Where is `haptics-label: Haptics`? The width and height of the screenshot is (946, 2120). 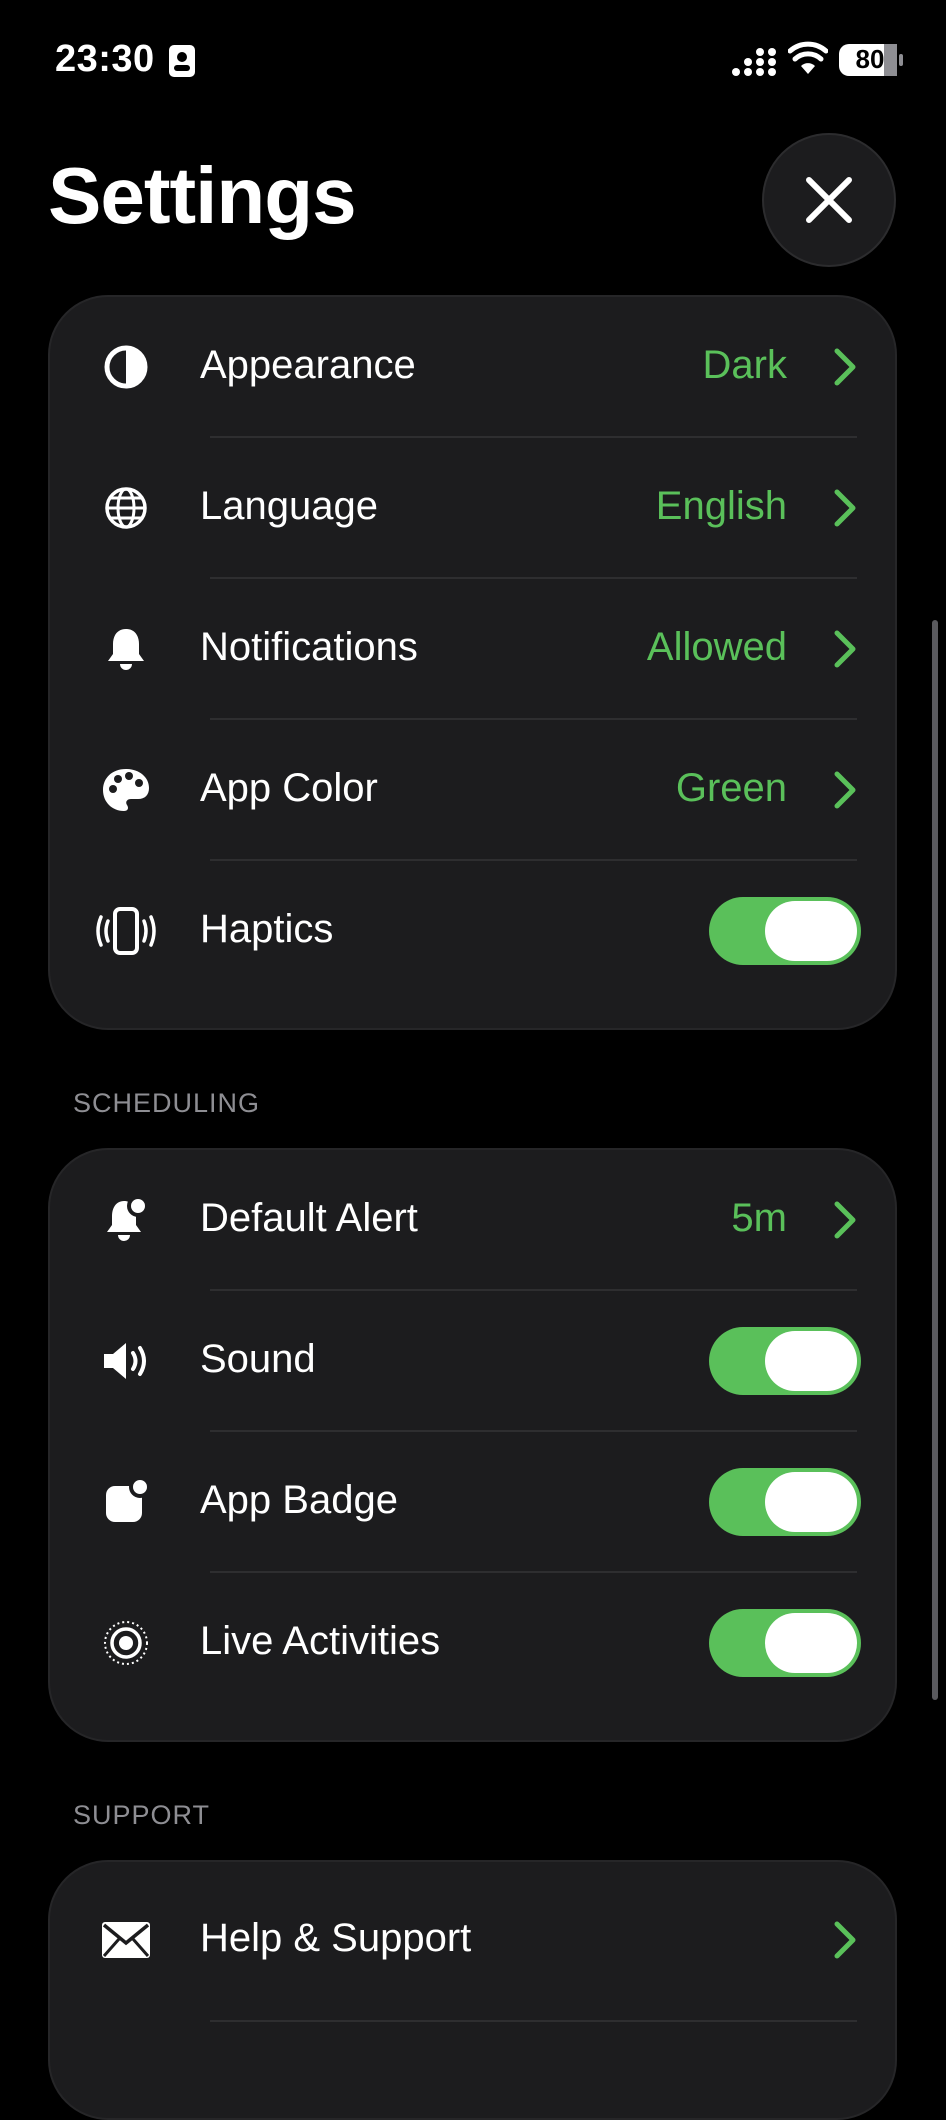 haptics-label: Haptics is located at coordinates (267, 929).